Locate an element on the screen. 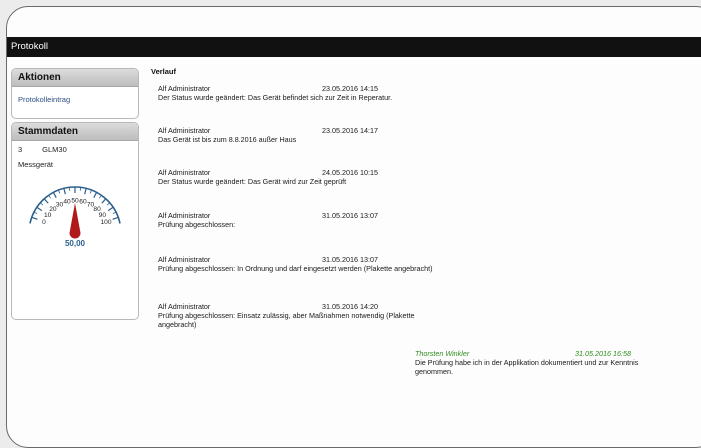 The image size is (701, 448). gauge-needle is located at coordinates (75, 221).